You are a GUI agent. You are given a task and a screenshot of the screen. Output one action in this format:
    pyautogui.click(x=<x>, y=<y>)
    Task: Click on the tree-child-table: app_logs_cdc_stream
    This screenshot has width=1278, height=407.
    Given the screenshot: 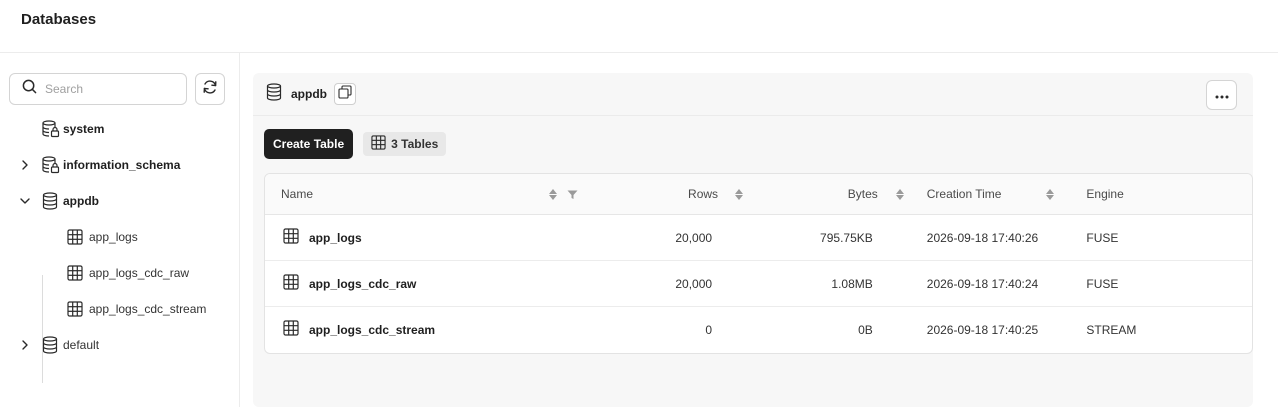 What is the action you would take?
    pyautogui.click(x=119, y=309)
    